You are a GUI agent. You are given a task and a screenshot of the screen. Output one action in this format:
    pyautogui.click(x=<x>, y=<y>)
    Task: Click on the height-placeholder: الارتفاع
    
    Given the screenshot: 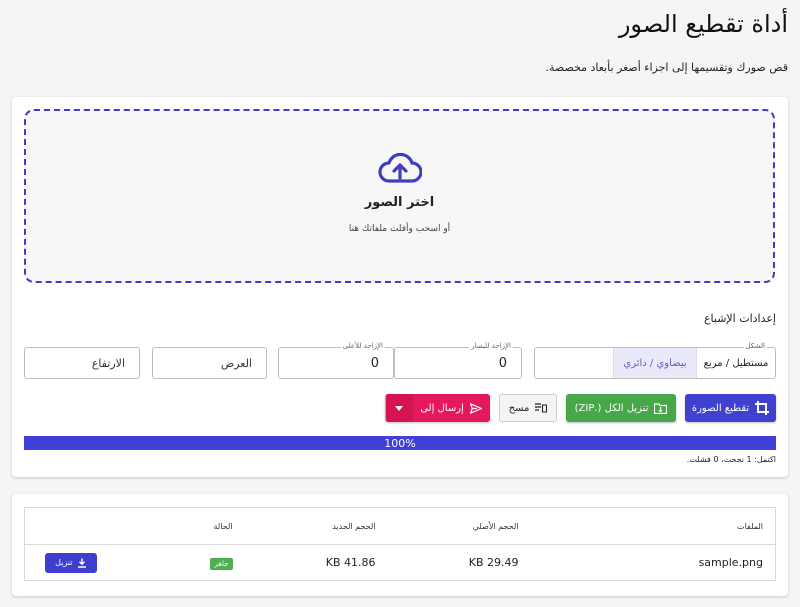 What is the action you would take?
    pyautogui.click(x=108, y=363)
    